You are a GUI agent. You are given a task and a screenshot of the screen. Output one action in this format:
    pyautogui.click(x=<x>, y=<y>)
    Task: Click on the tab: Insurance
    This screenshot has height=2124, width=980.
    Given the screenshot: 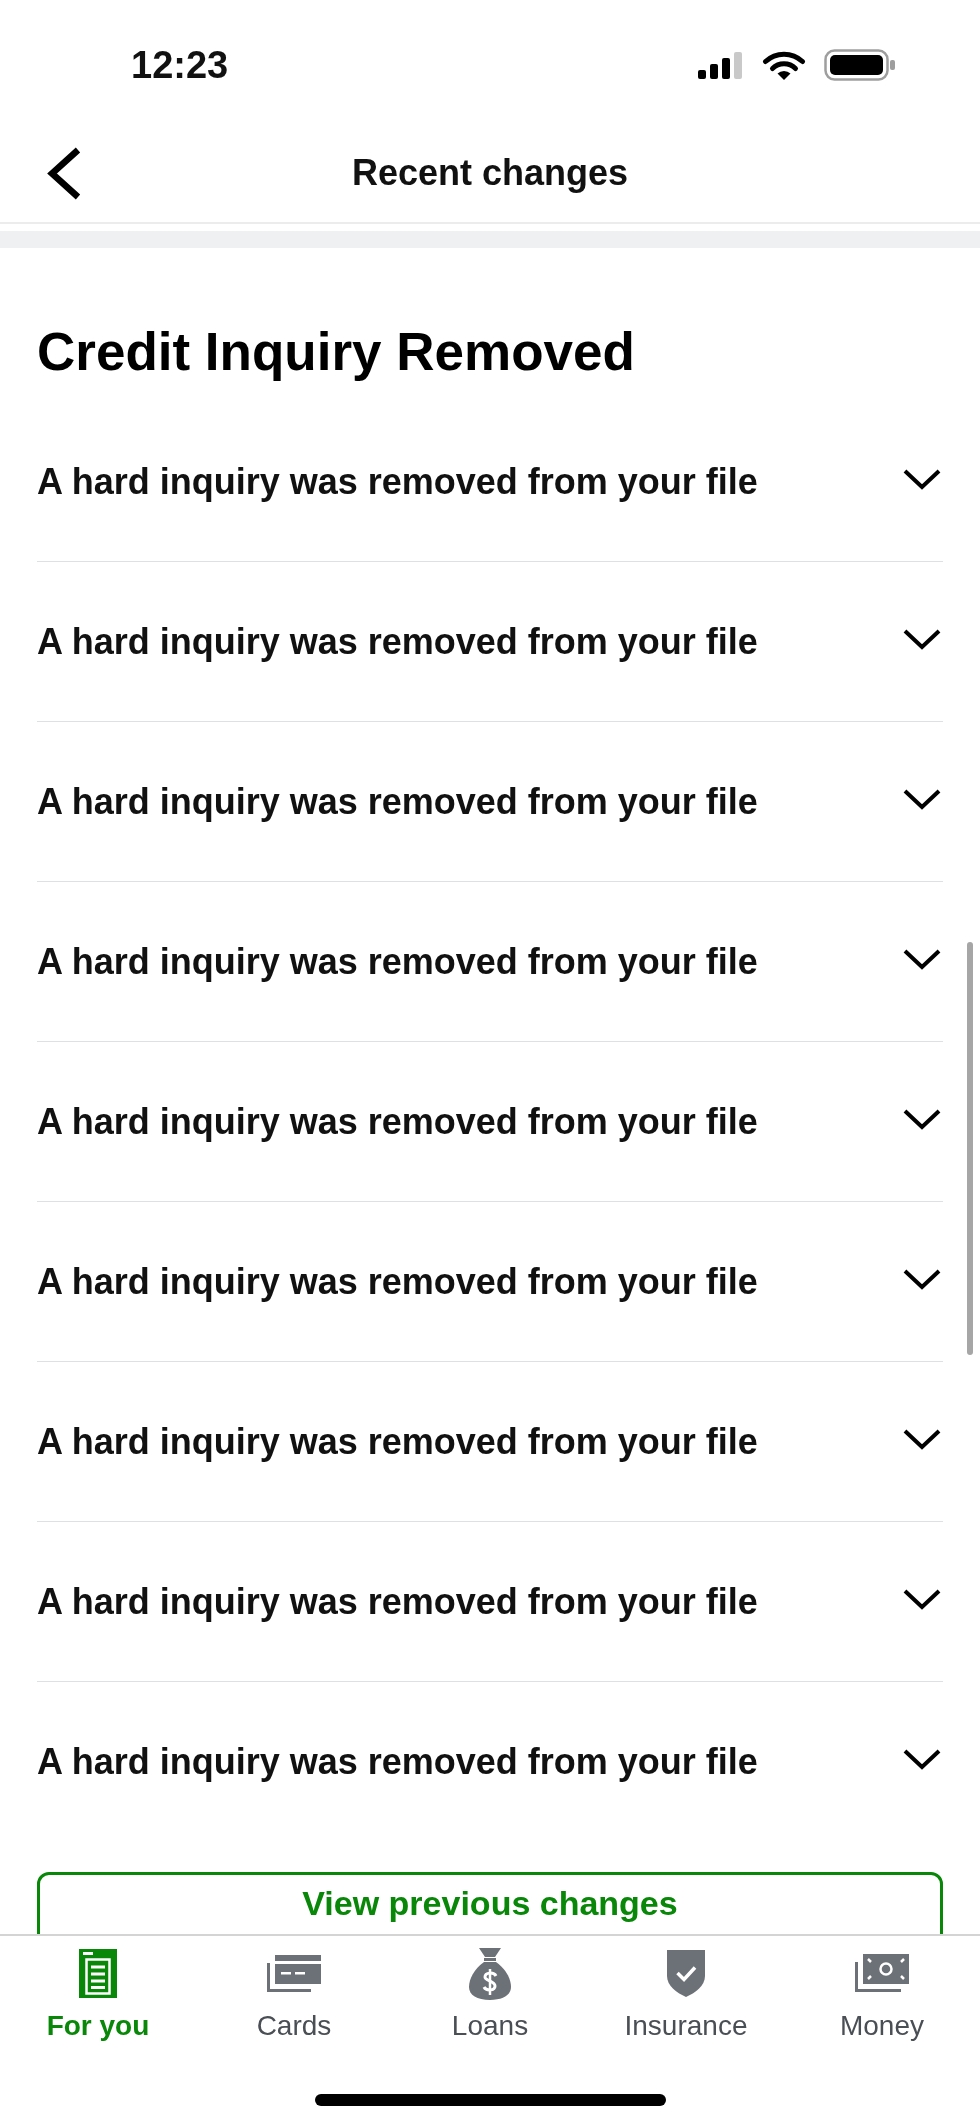 What is the action you would take?
    pyautogui.click(x=686, y=1994)
    